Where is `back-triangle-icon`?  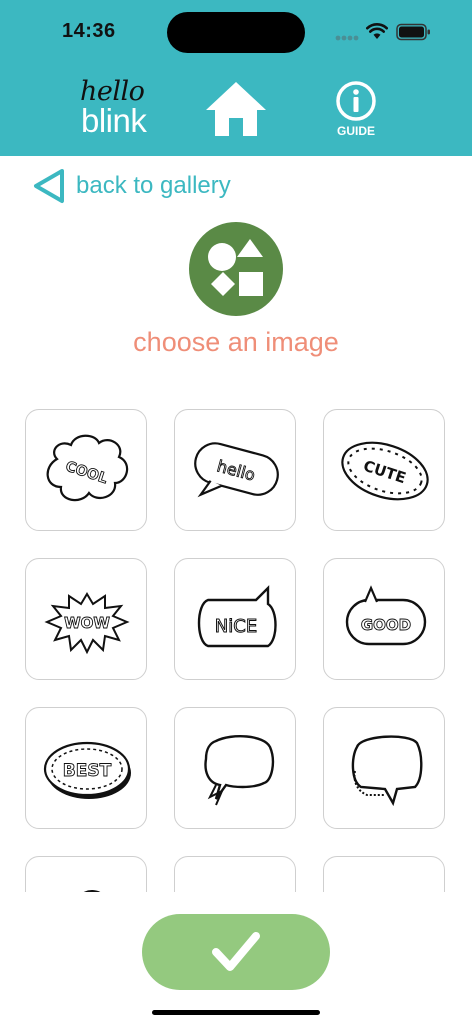
back-triangle-icon is located at coordinates (49, 186).